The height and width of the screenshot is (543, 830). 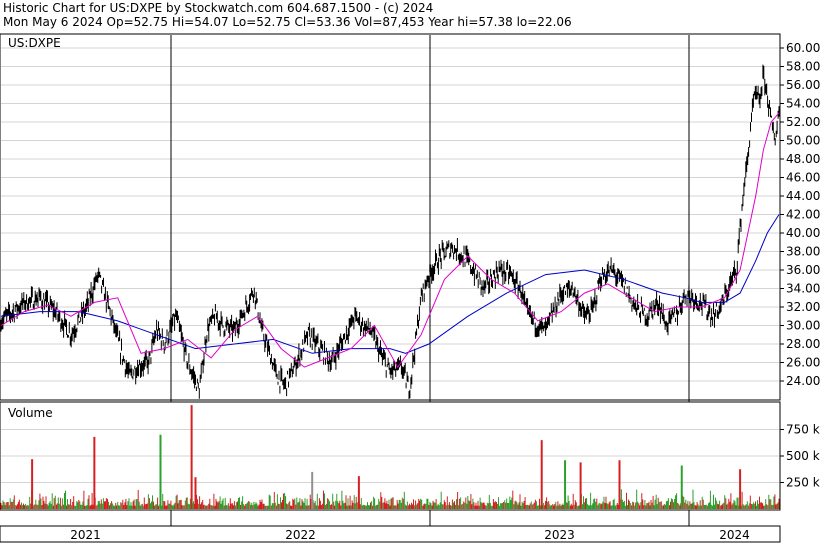 I want to click on price-tick-label: 58.00, so click(x=803, y=67).